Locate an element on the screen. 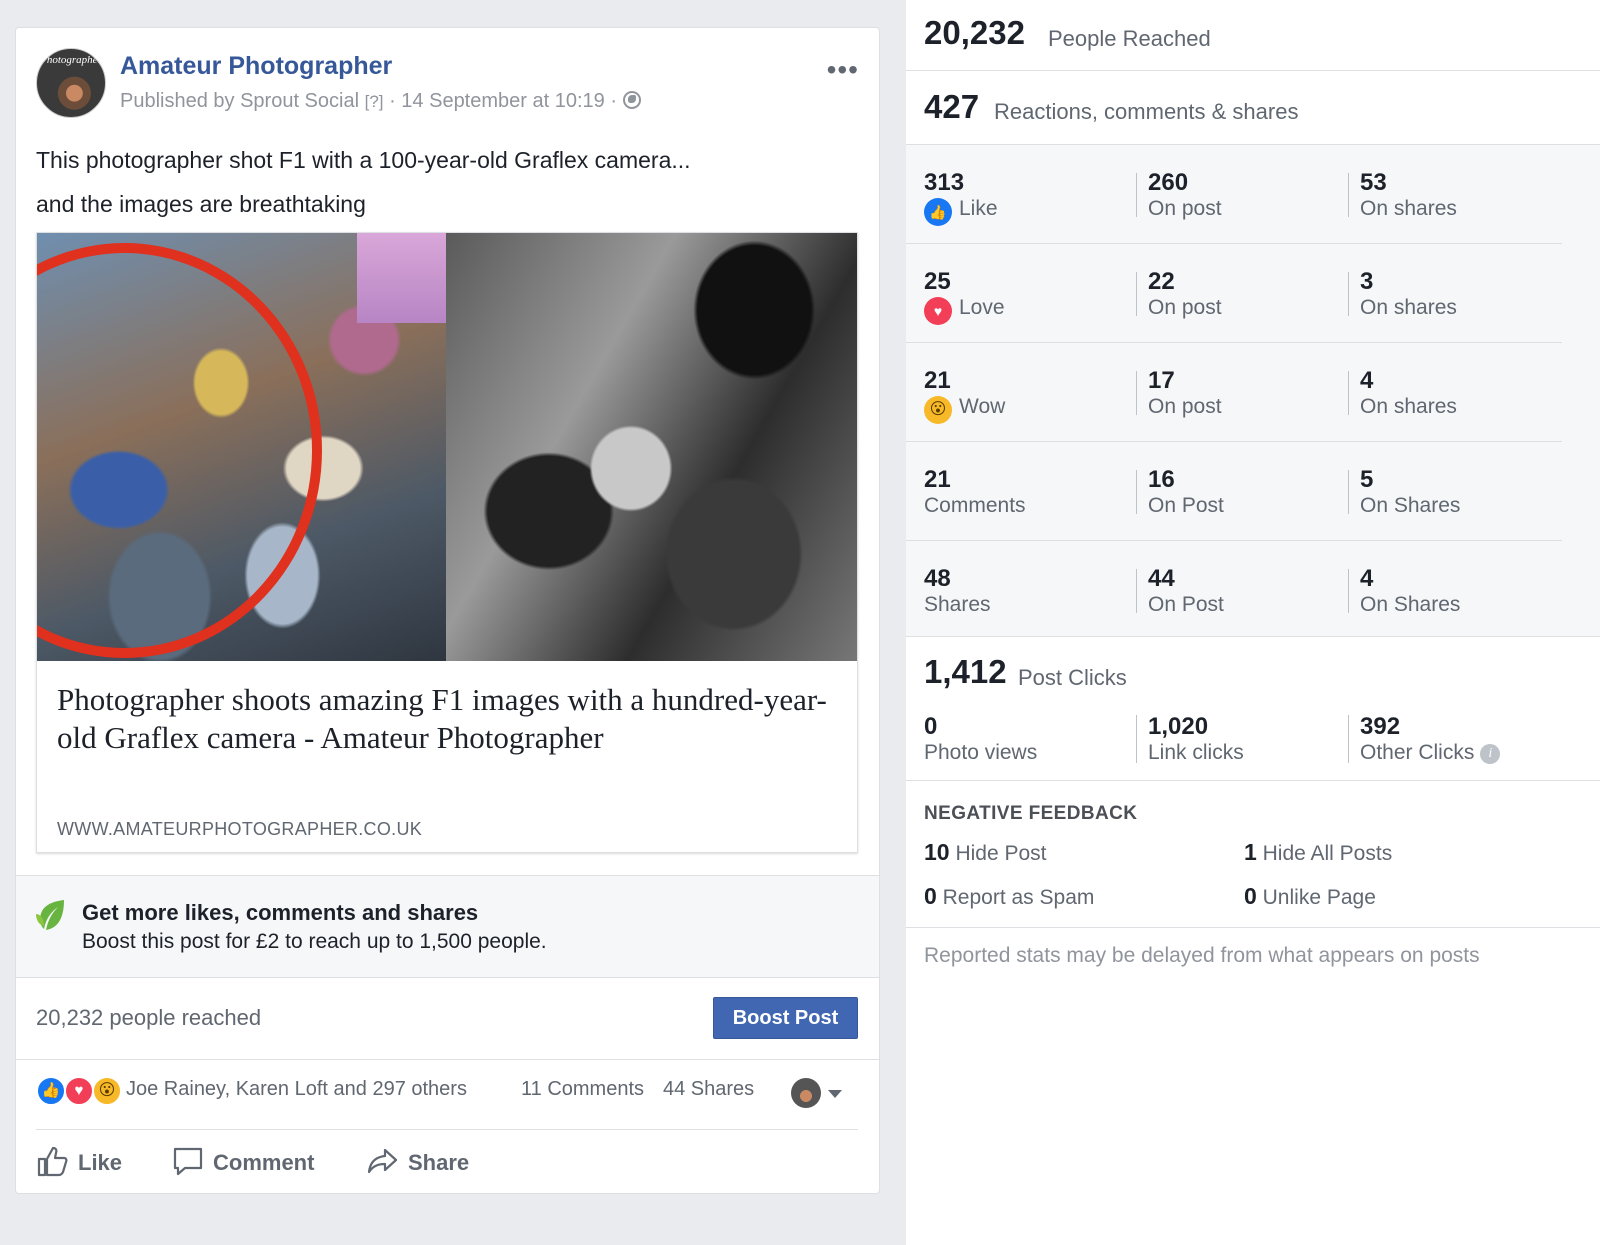 This screenshot has width=1600, height=1245. other-clicks-label-wrap: Other Clicks i is located at coordinates (1430, 753).